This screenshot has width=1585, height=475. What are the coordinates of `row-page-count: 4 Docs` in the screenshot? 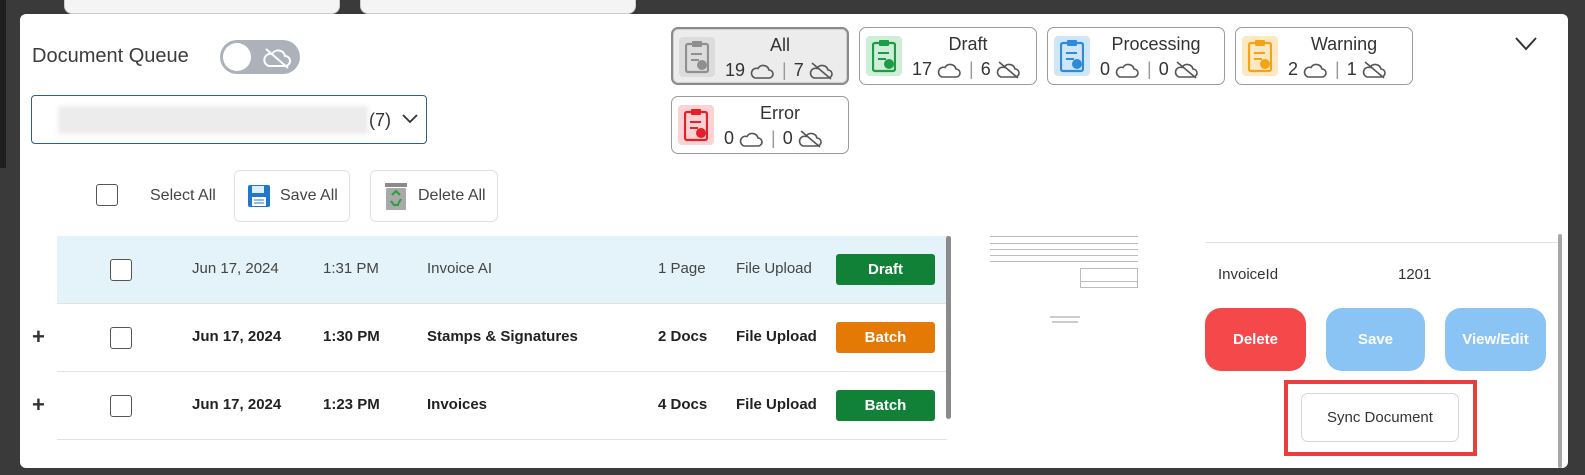 It's located at (683, 404).